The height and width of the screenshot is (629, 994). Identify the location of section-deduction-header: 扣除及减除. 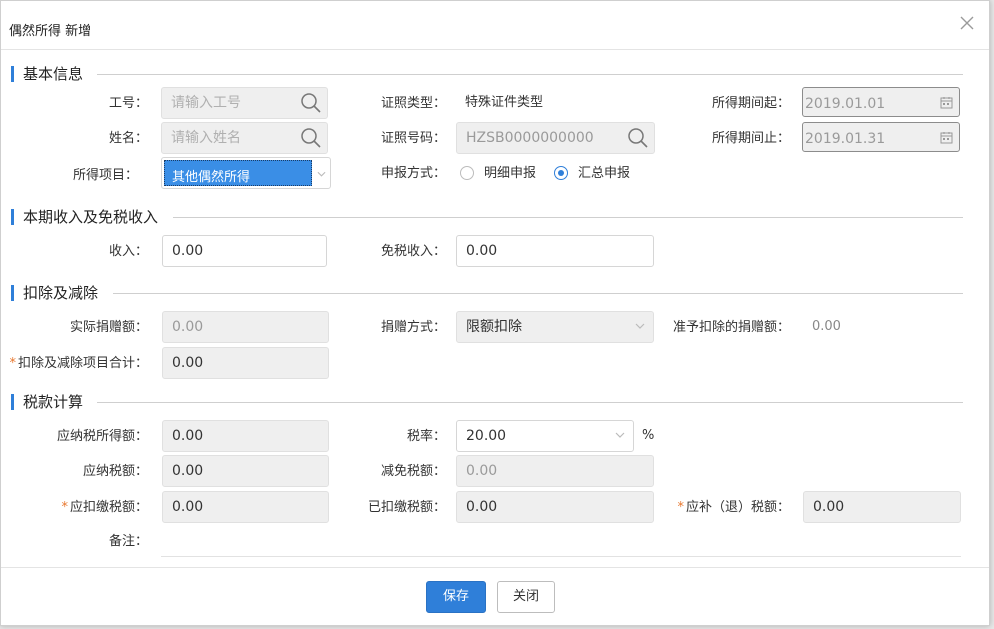
(487, 293).